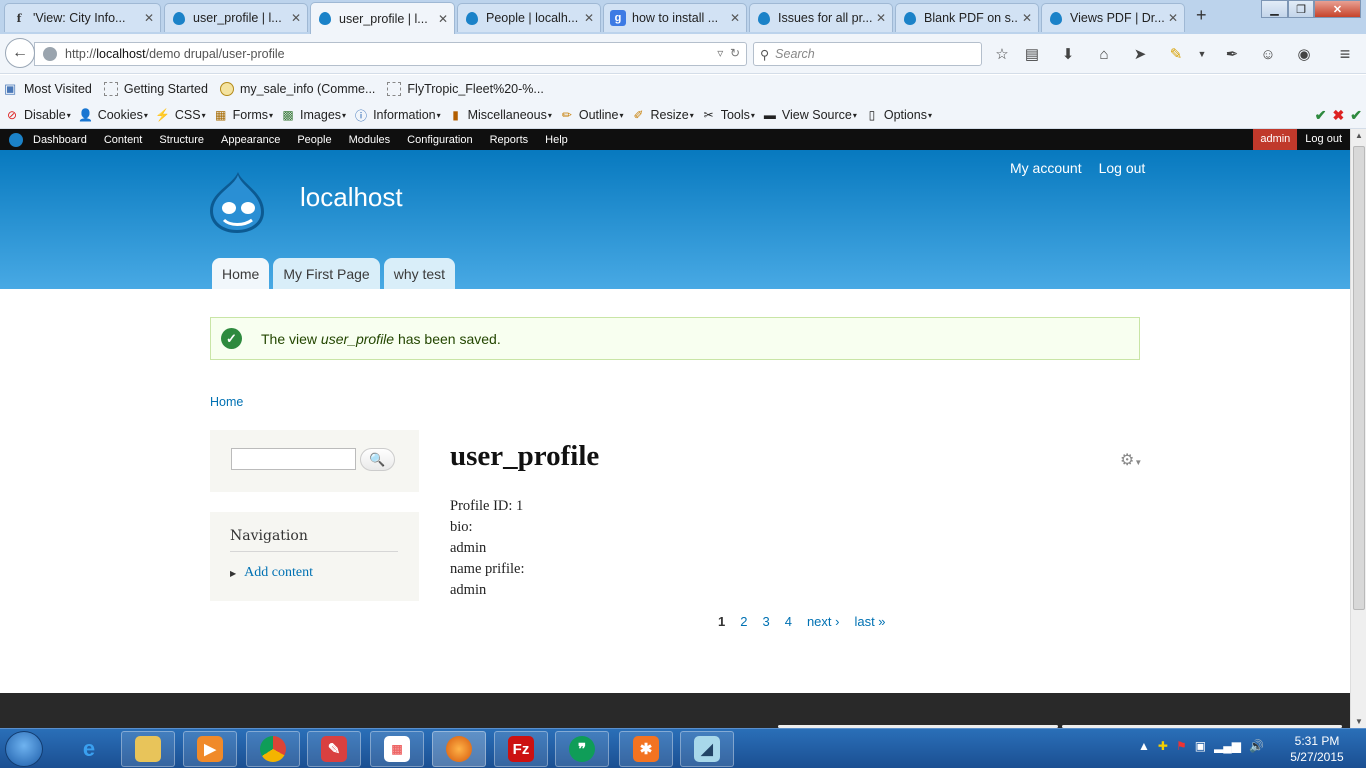  I want to click on minimize-button: ▁, so click(1274, 9).